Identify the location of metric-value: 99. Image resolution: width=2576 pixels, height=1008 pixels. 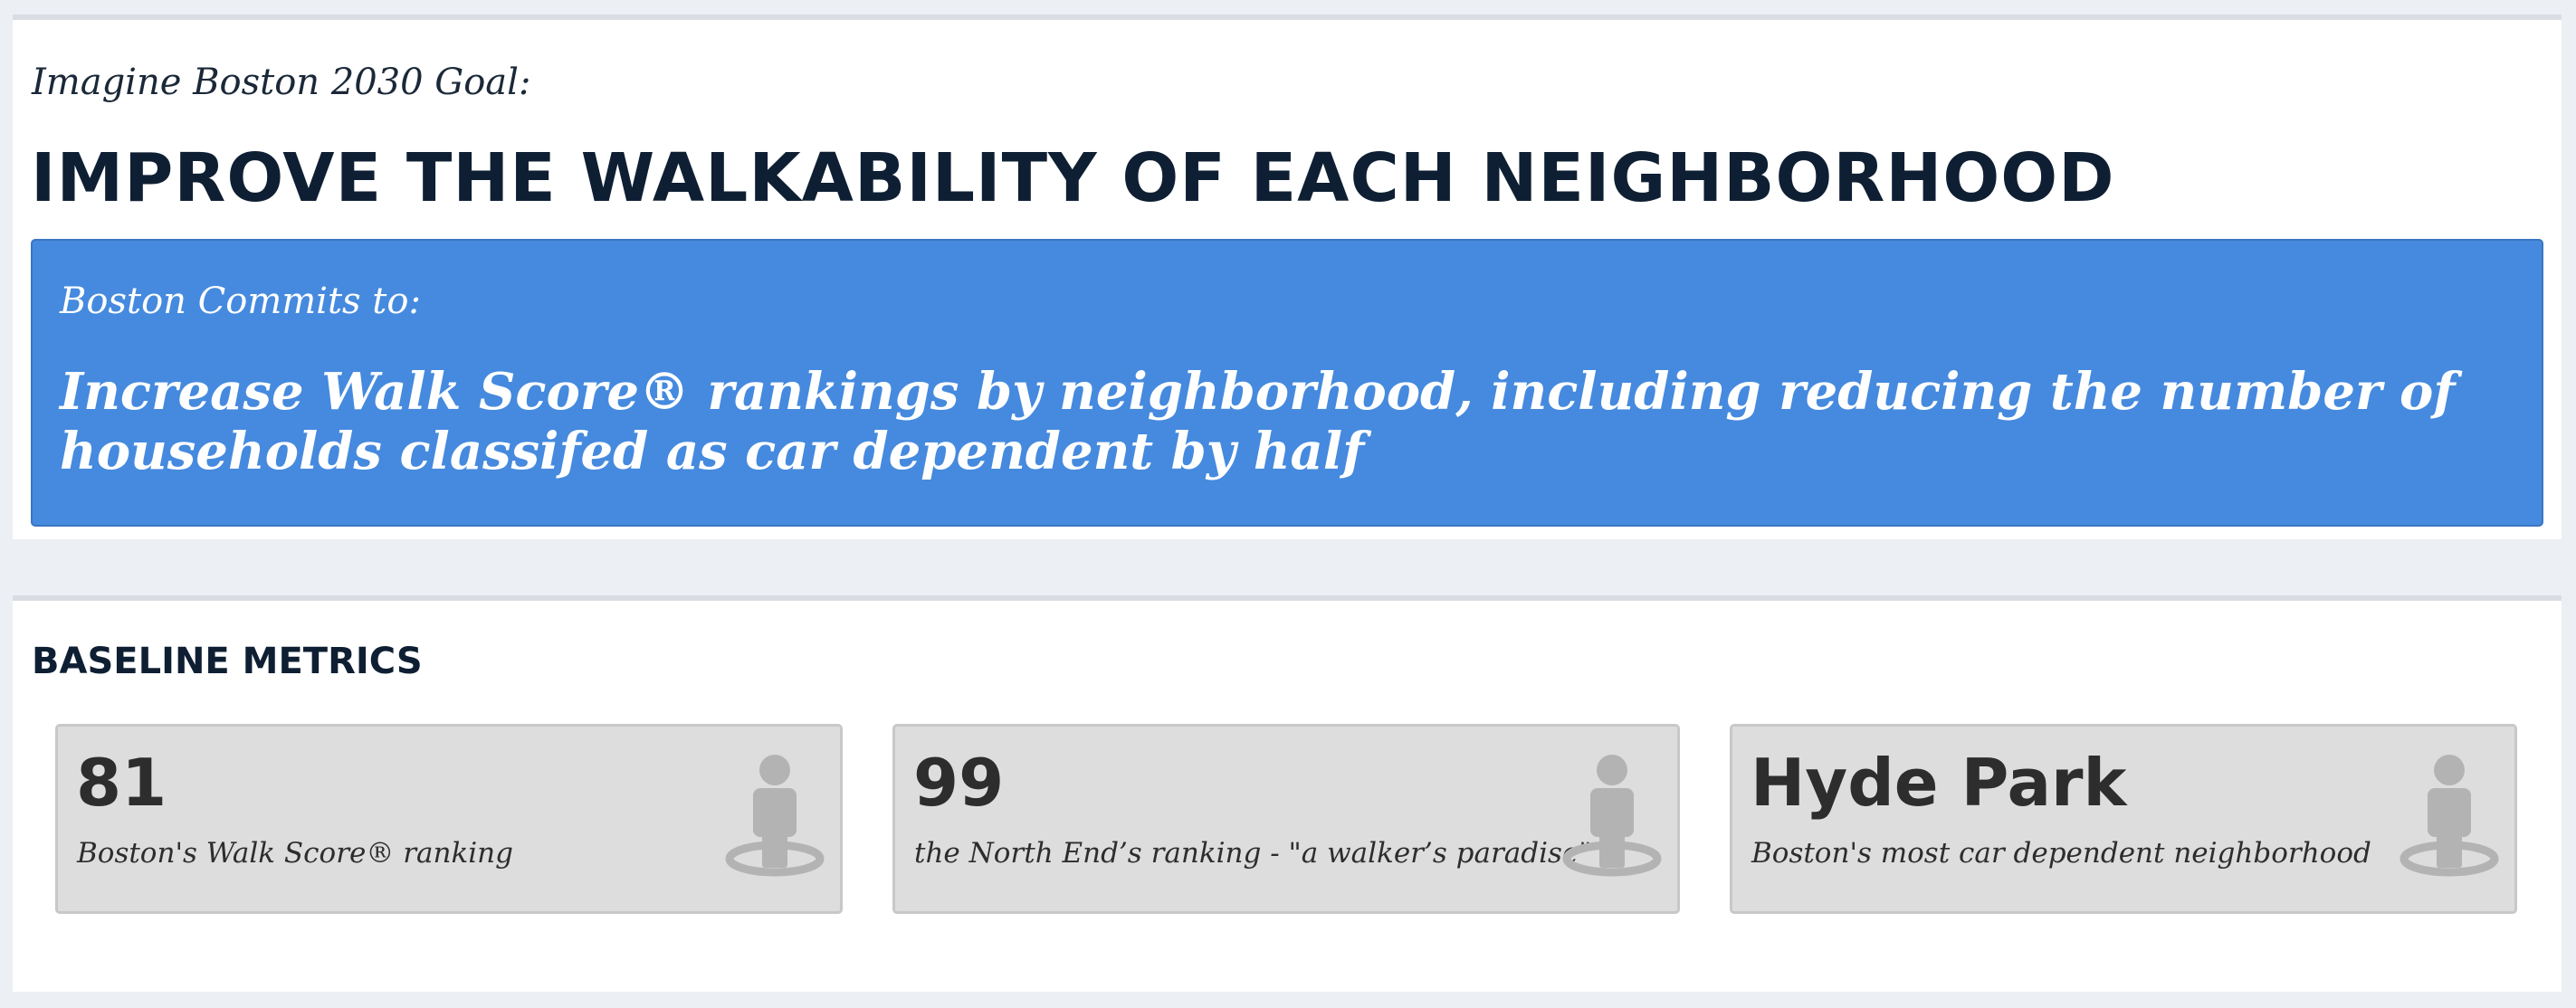
(959, 783).